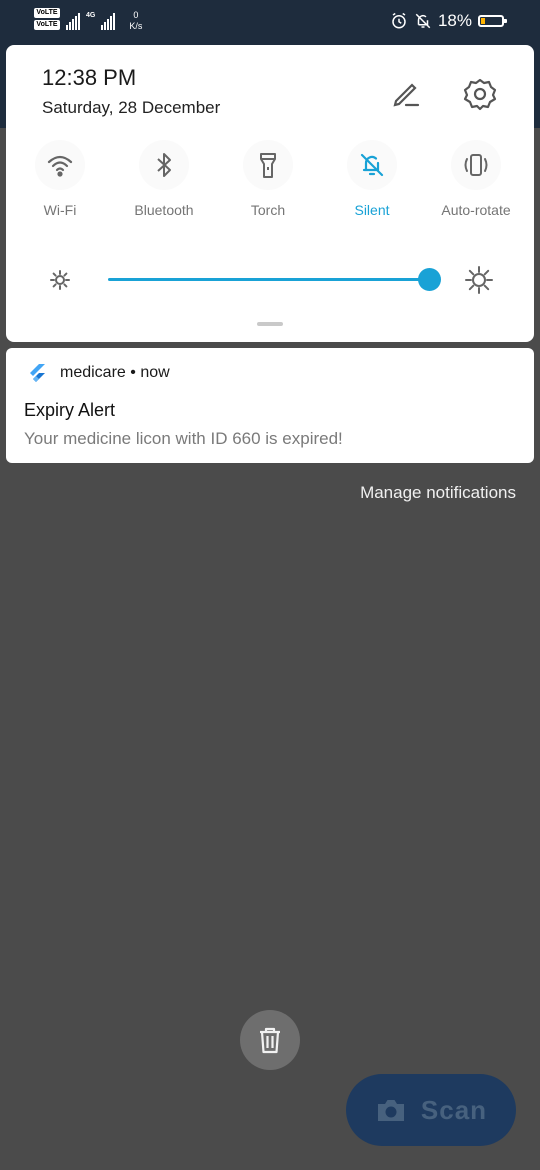 This screenshot has width=540, height=1170. What do you see at coordinates (454, 1109) in the screenshot?
I see `scan-label: Scan` at bounding box center [454, 1109].